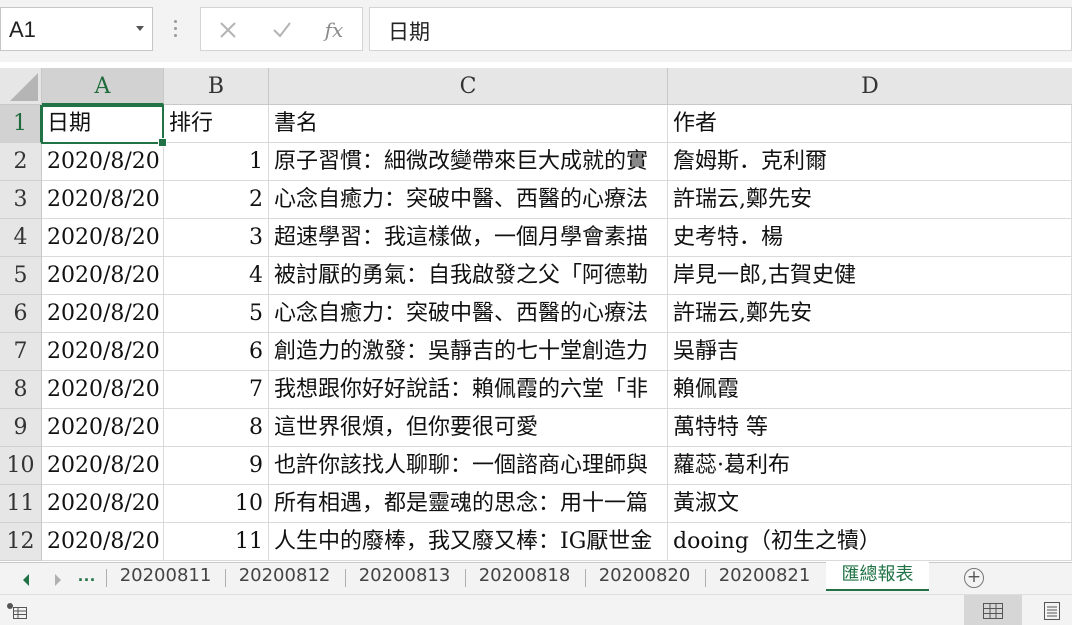 This screenshot has height=625, width=1072. Describe the element at coordinates (720, 29) in the screenshot. I see `formula-input: 日期` at that location.